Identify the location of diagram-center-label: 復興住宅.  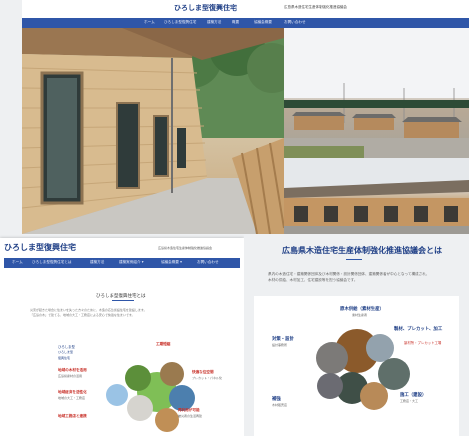
(64, 358).